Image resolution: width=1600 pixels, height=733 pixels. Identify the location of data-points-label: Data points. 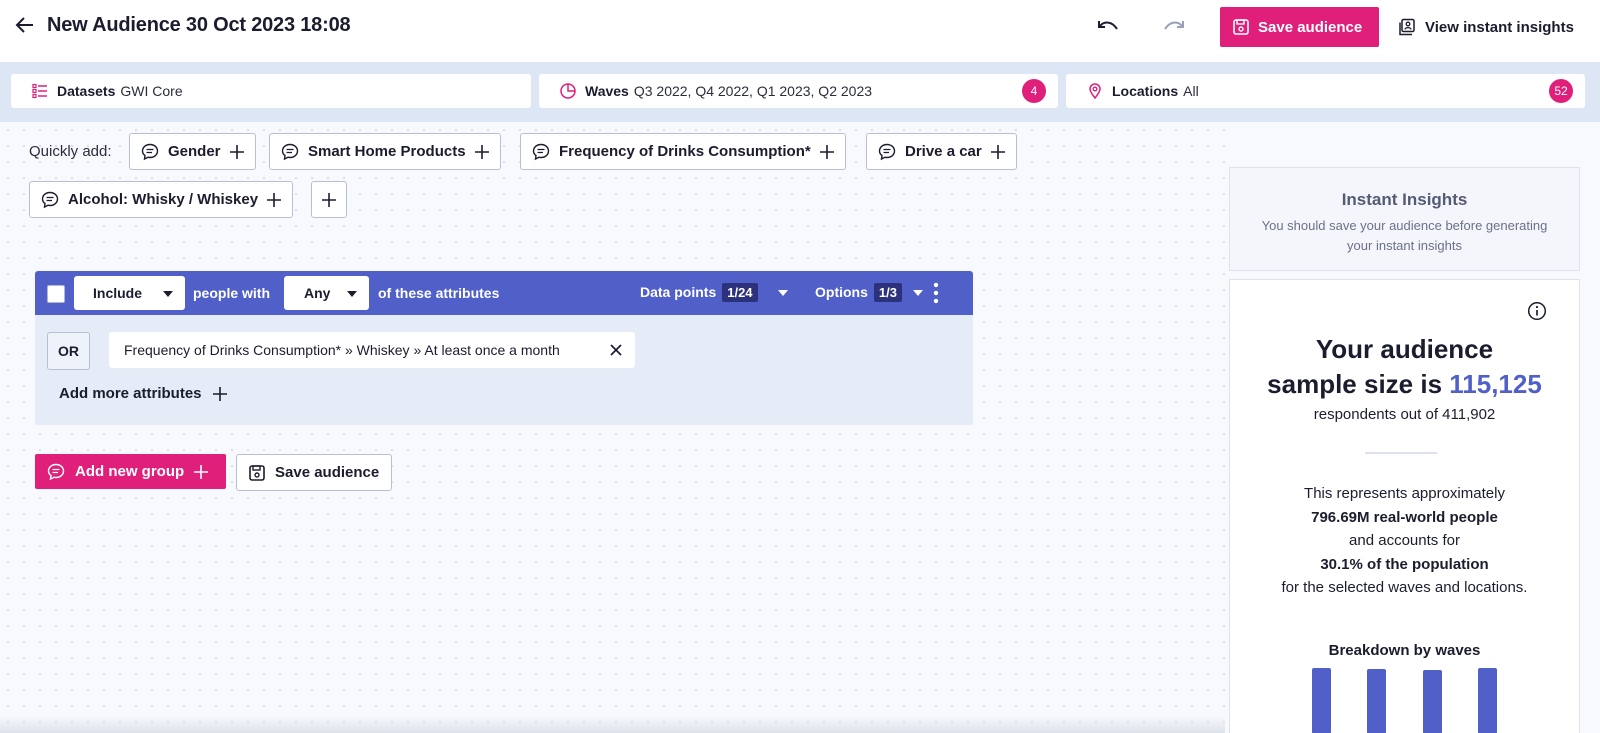
(678, 292).